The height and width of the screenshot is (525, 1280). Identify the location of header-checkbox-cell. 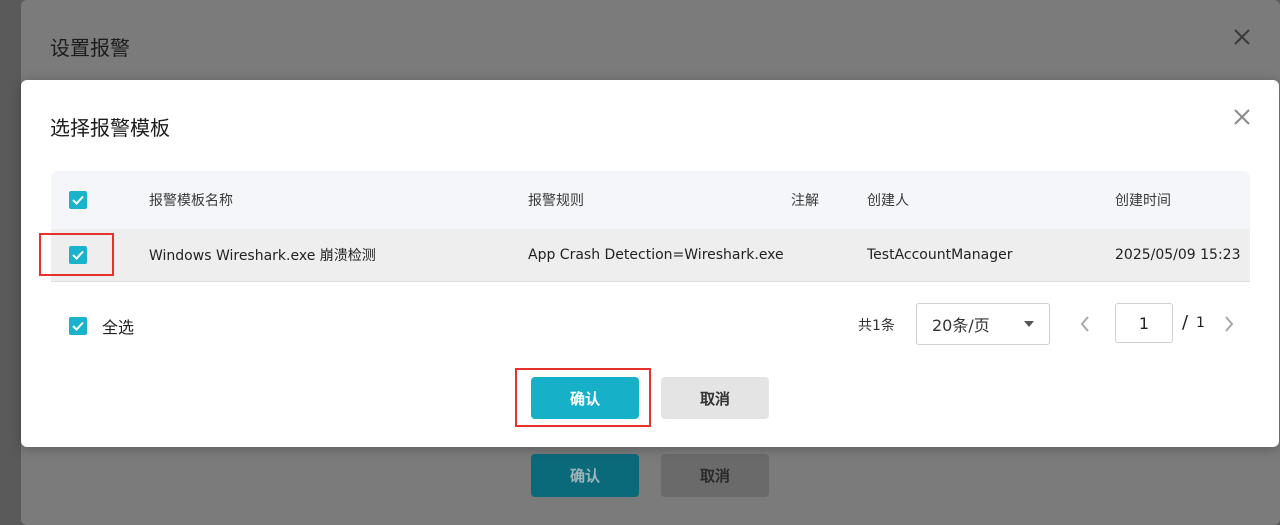
(78, 200).